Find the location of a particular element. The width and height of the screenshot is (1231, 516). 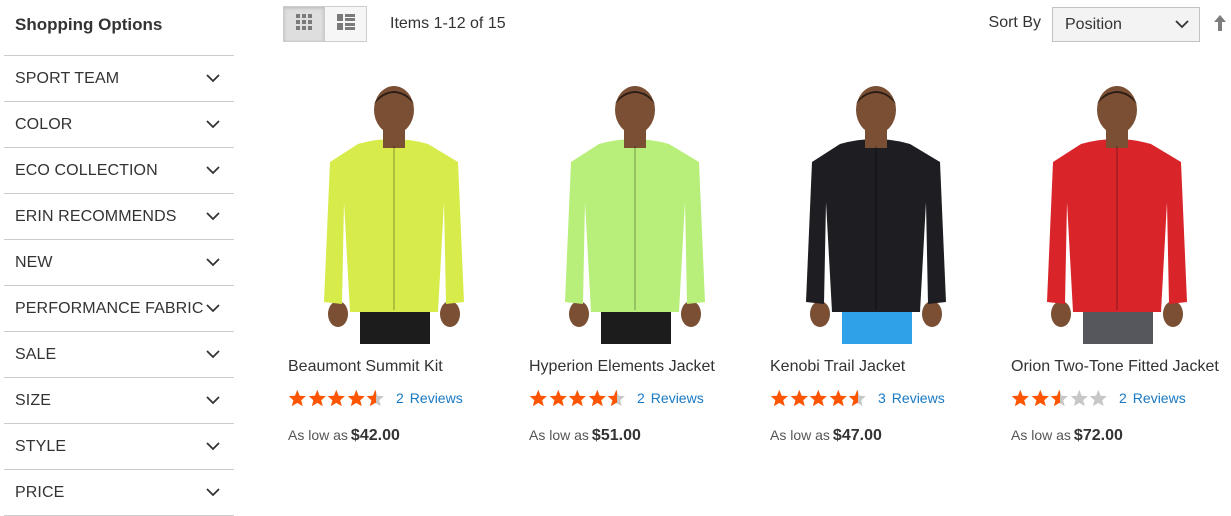

price-box: As low as $42.00 is located at coordinates (344, 436).